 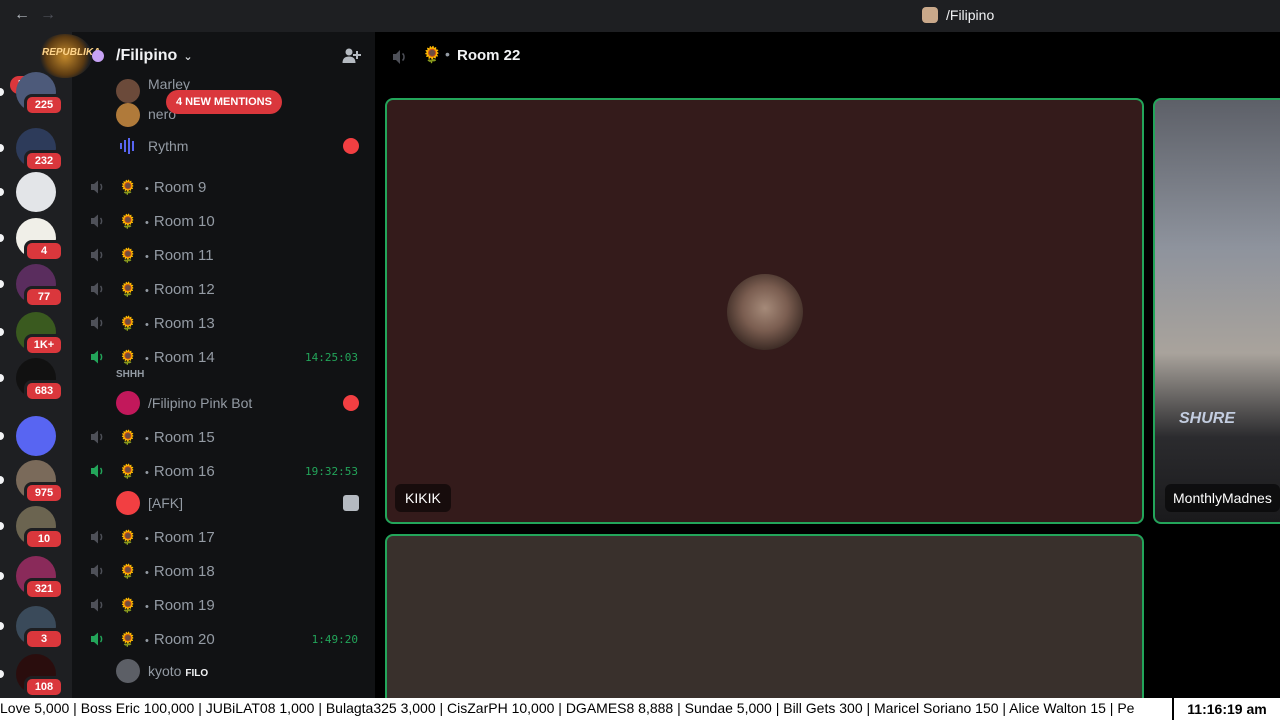 I want to click on member-tag: FILO, so click(x=197, y=673).